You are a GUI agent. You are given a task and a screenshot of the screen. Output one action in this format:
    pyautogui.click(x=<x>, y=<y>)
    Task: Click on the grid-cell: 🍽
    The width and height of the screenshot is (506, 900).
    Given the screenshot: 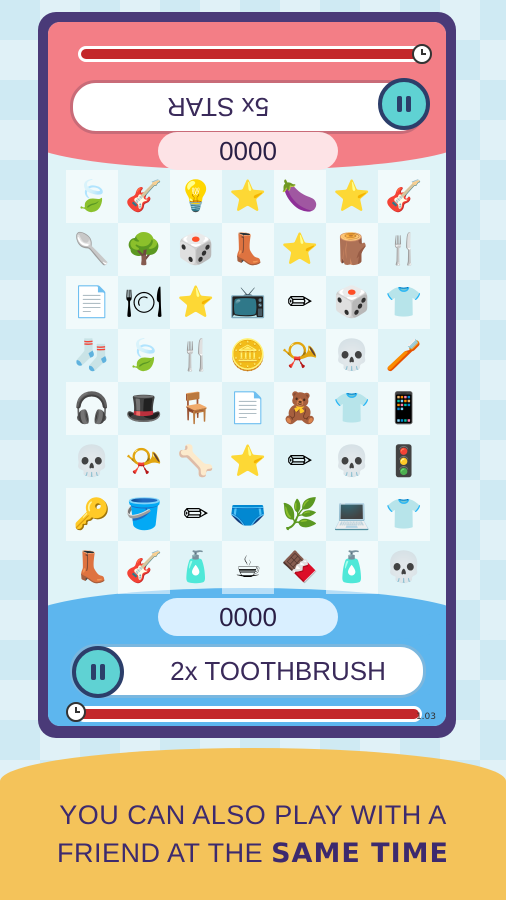 What is the action you would take?
    pyautogui.click(x=144, y=302)
    